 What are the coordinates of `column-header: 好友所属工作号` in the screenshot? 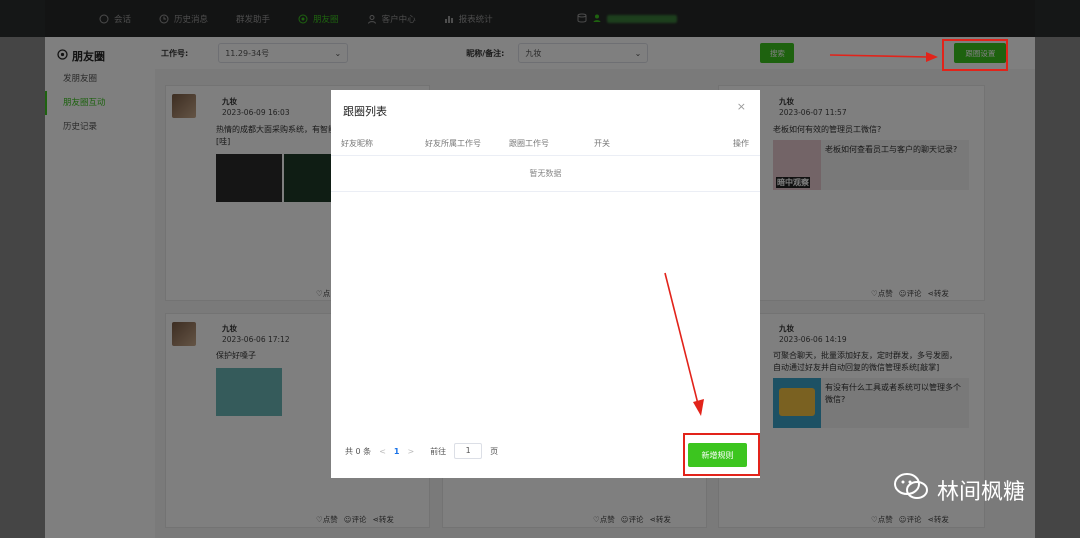 It's located at (453, 143).